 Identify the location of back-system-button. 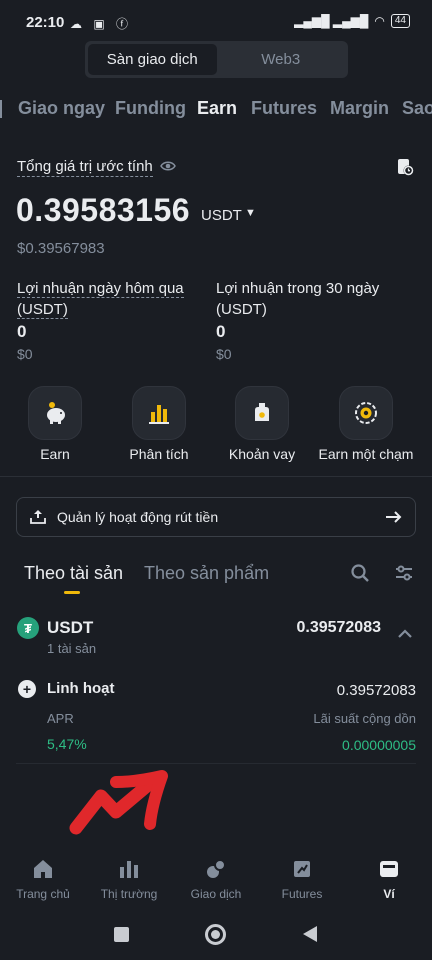
(310, 934).